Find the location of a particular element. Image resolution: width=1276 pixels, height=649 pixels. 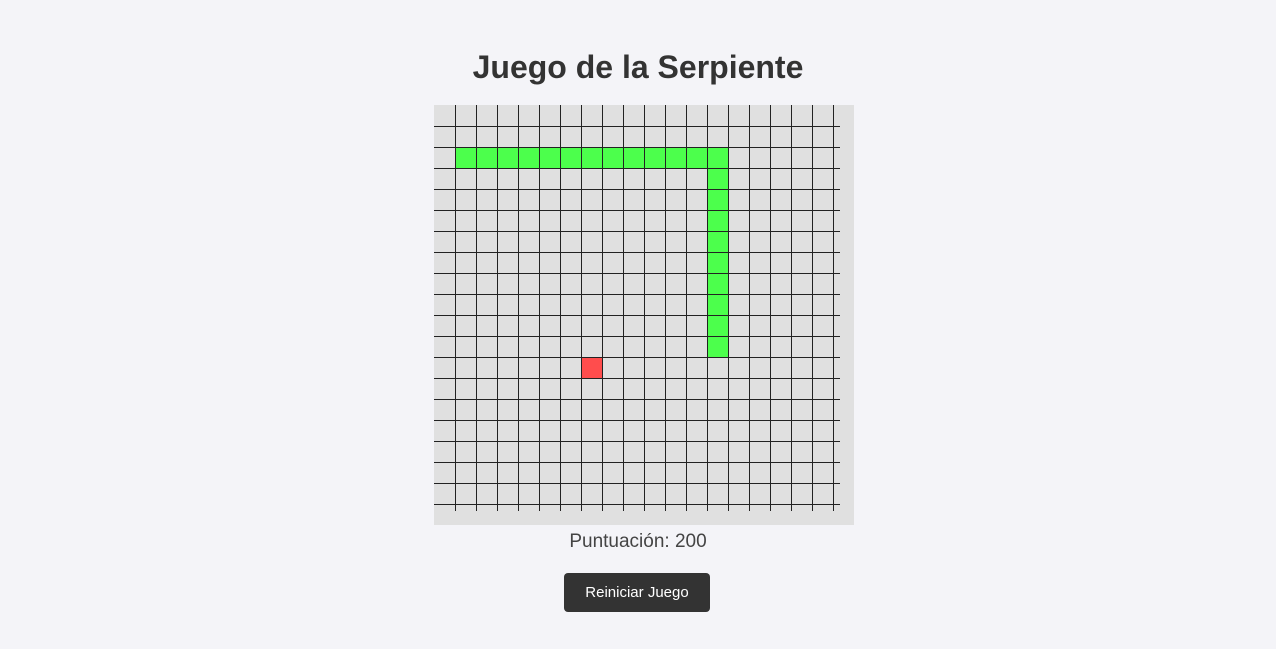

score-display: Puntuación: 200 is located at coordinates (638, 541).